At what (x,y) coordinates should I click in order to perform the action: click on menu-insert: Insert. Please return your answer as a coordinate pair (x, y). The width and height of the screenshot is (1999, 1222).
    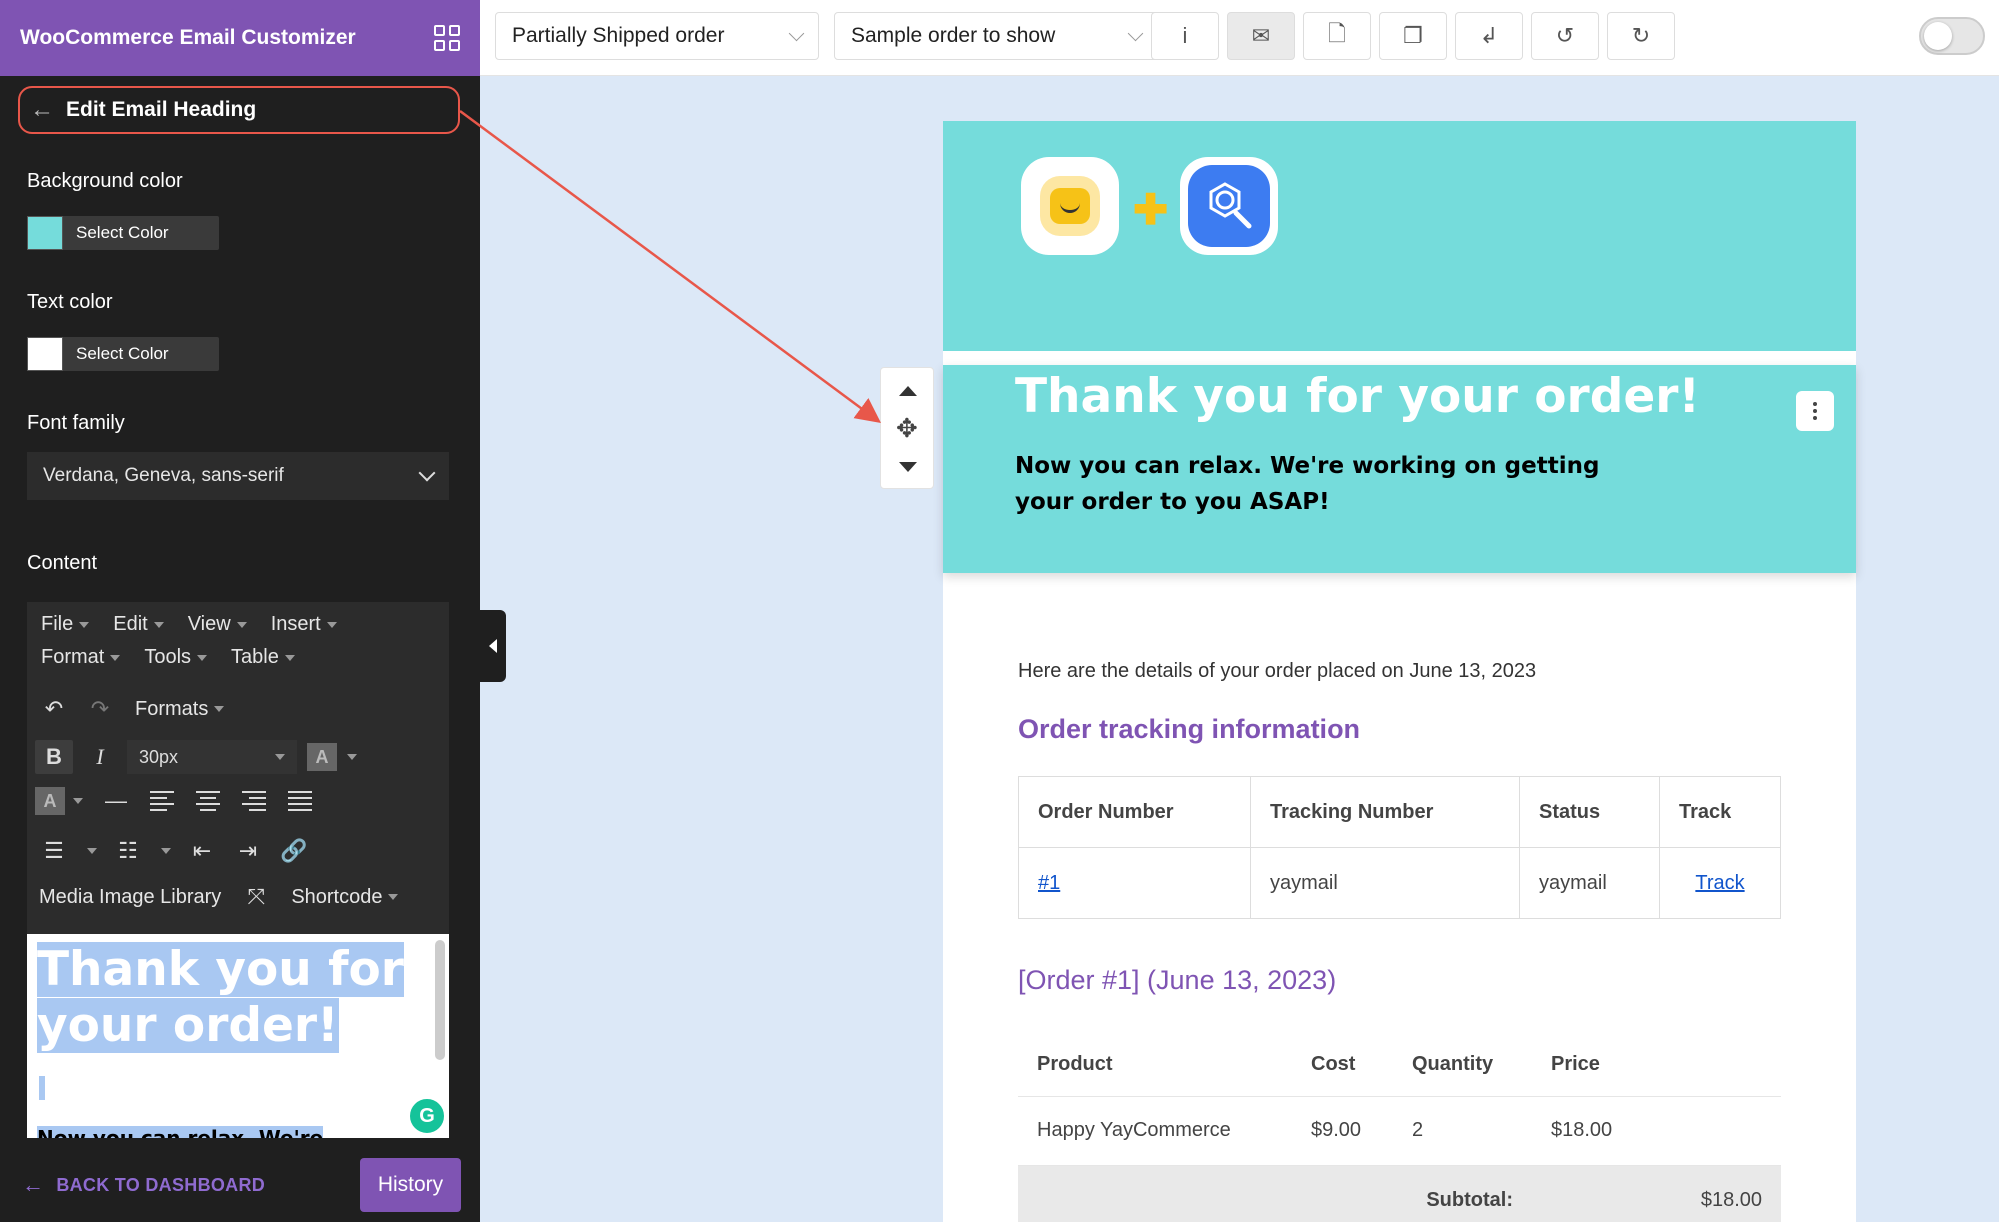
    Looking at the image, I should click on (304, 624).